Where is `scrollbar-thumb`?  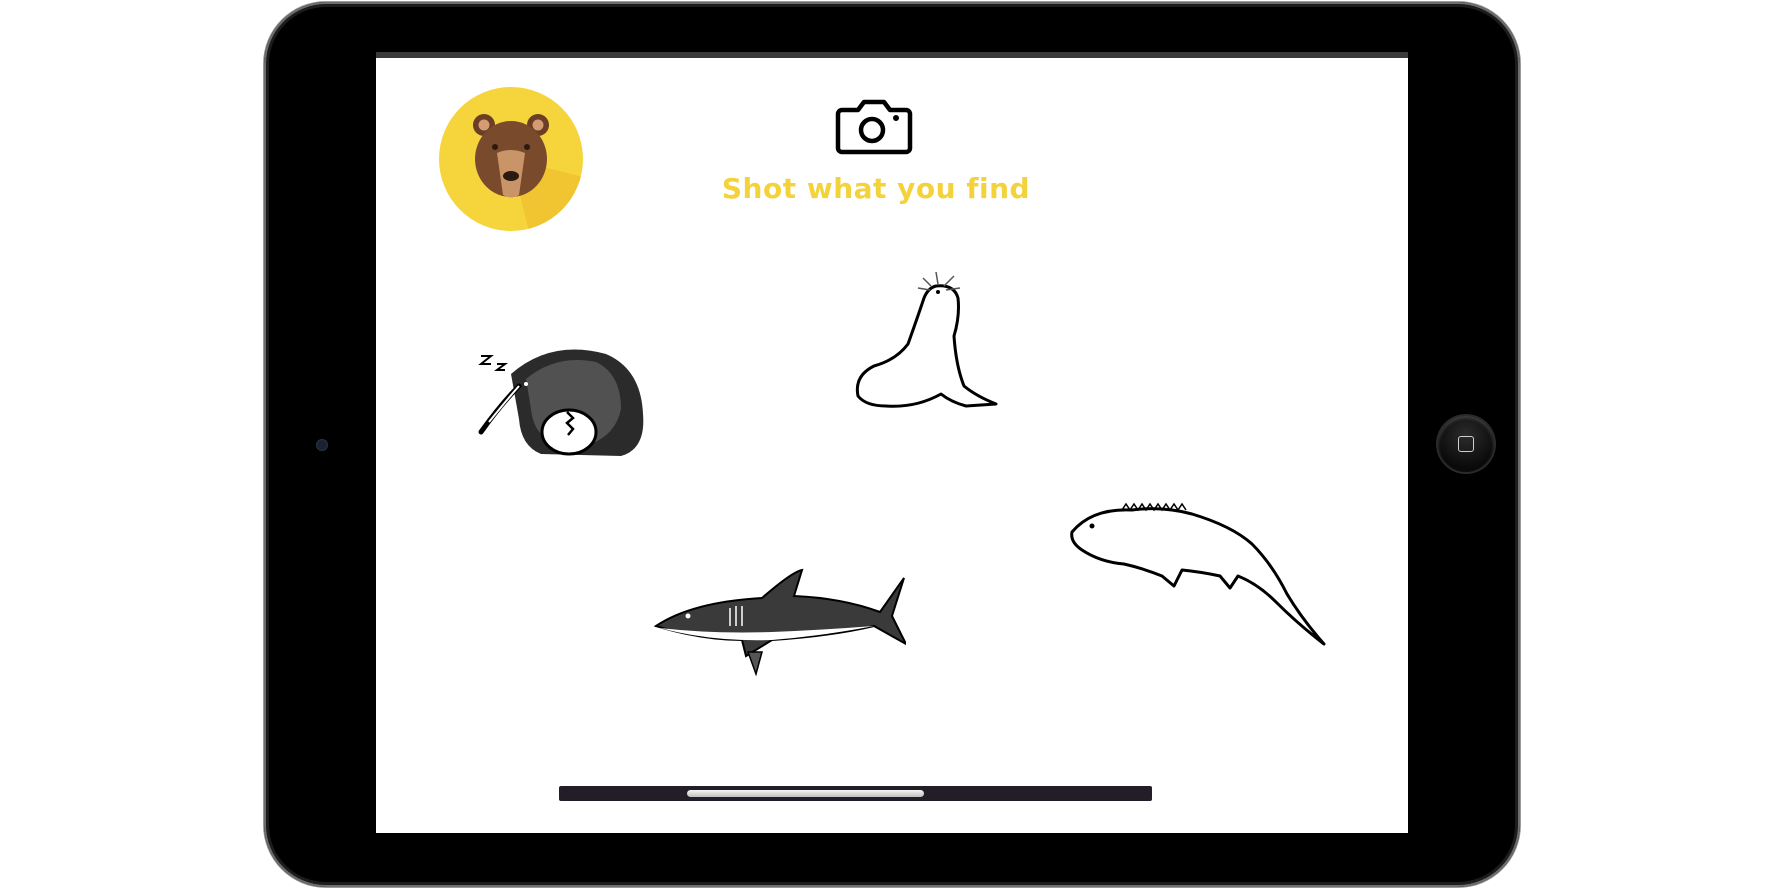 scrollbar-thumb is located at coordinates (805, 793).